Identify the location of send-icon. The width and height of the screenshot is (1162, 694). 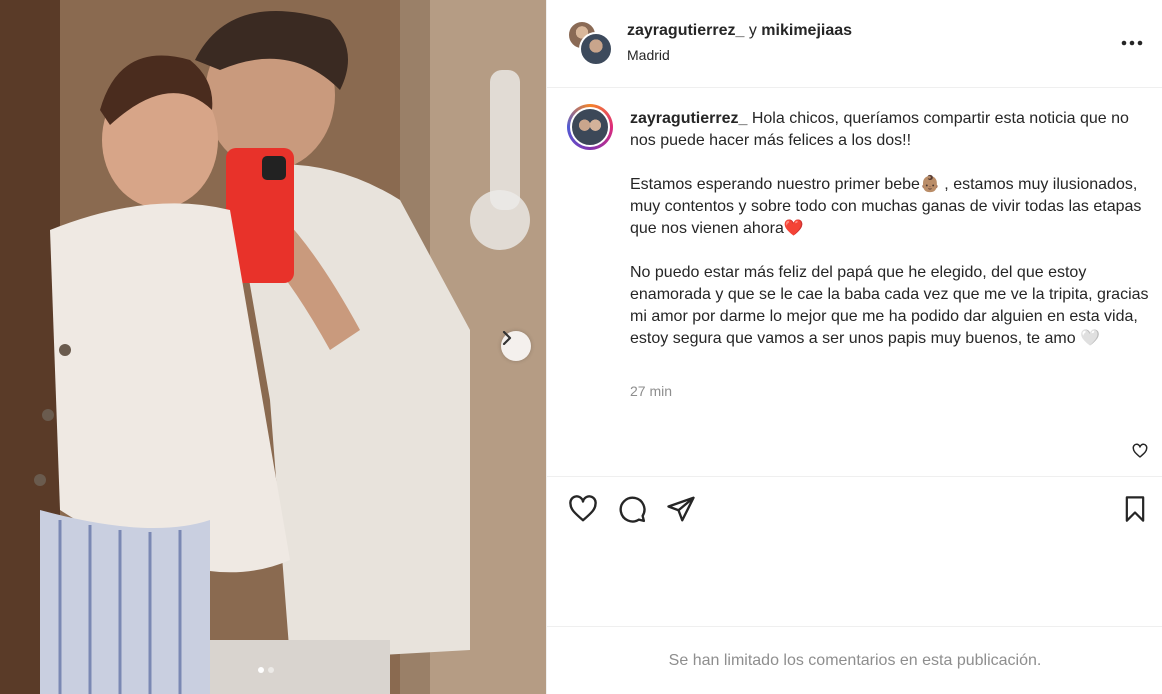
(681, 509).